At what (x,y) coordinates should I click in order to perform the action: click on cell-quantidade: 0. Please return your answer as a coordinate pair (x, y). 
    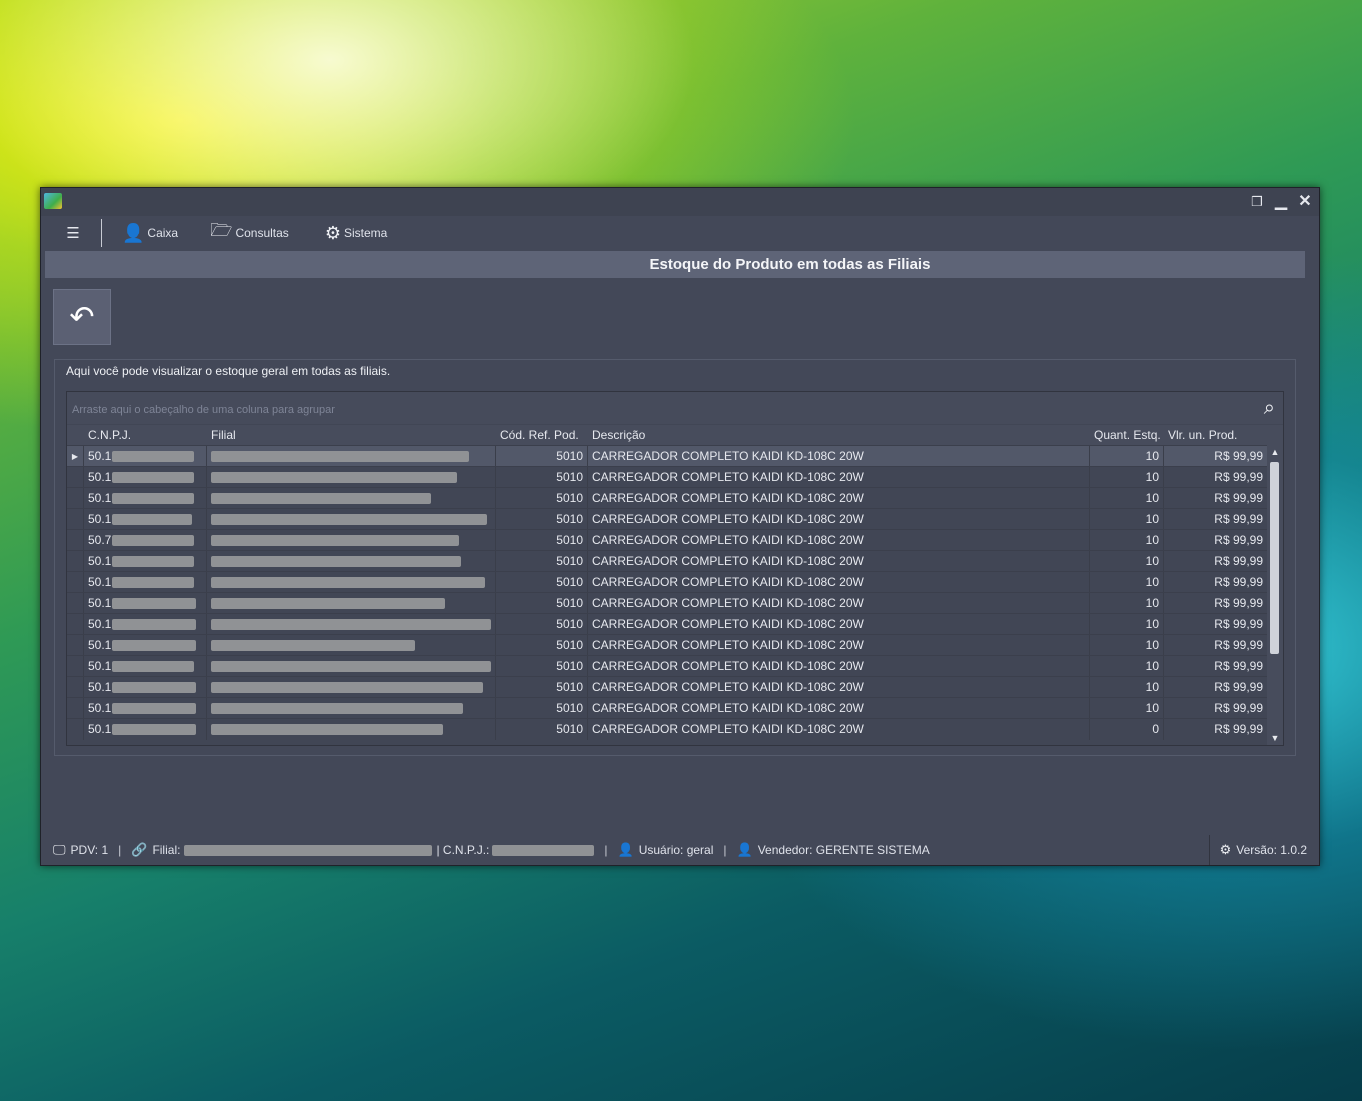
    Looking at the image, I should click on (1127, 729).